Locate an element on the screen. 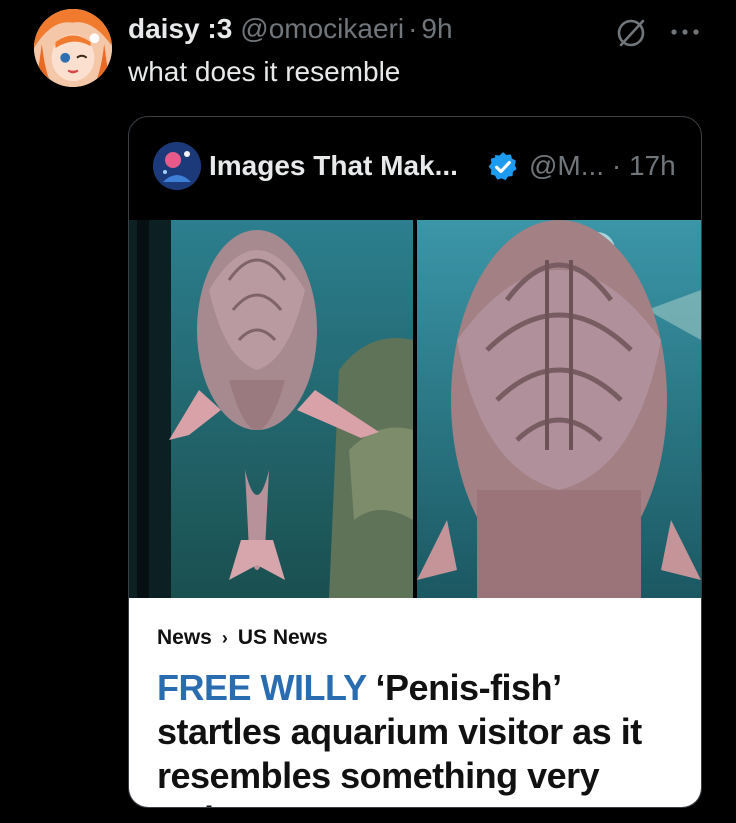  quote-avatar is located at coordinates (177, 166).